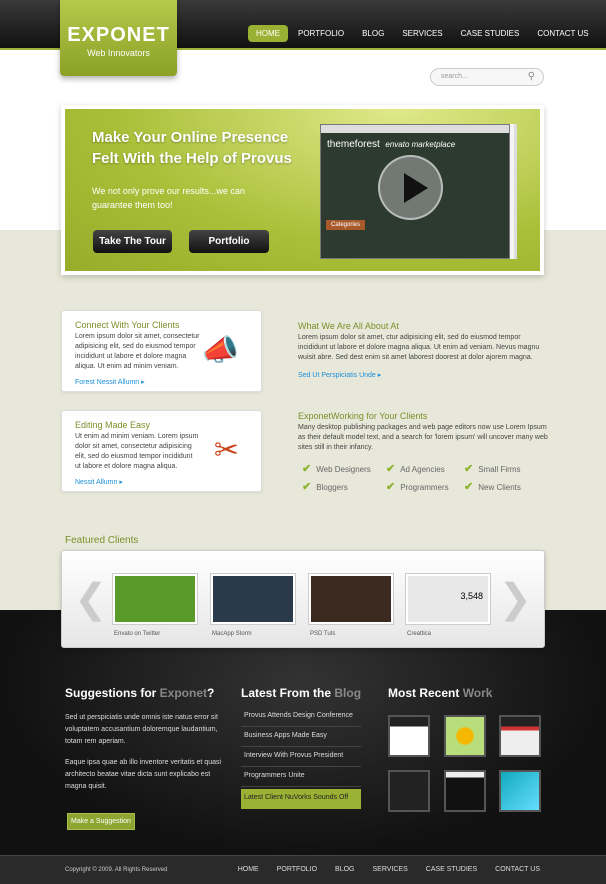 The width and height of the screenshot is (606, 884). What do you see at coordinates (161, 482) in the screenshot?
I see `card-link: Nessit Allumn ▸` at bounding box center [161, 482].